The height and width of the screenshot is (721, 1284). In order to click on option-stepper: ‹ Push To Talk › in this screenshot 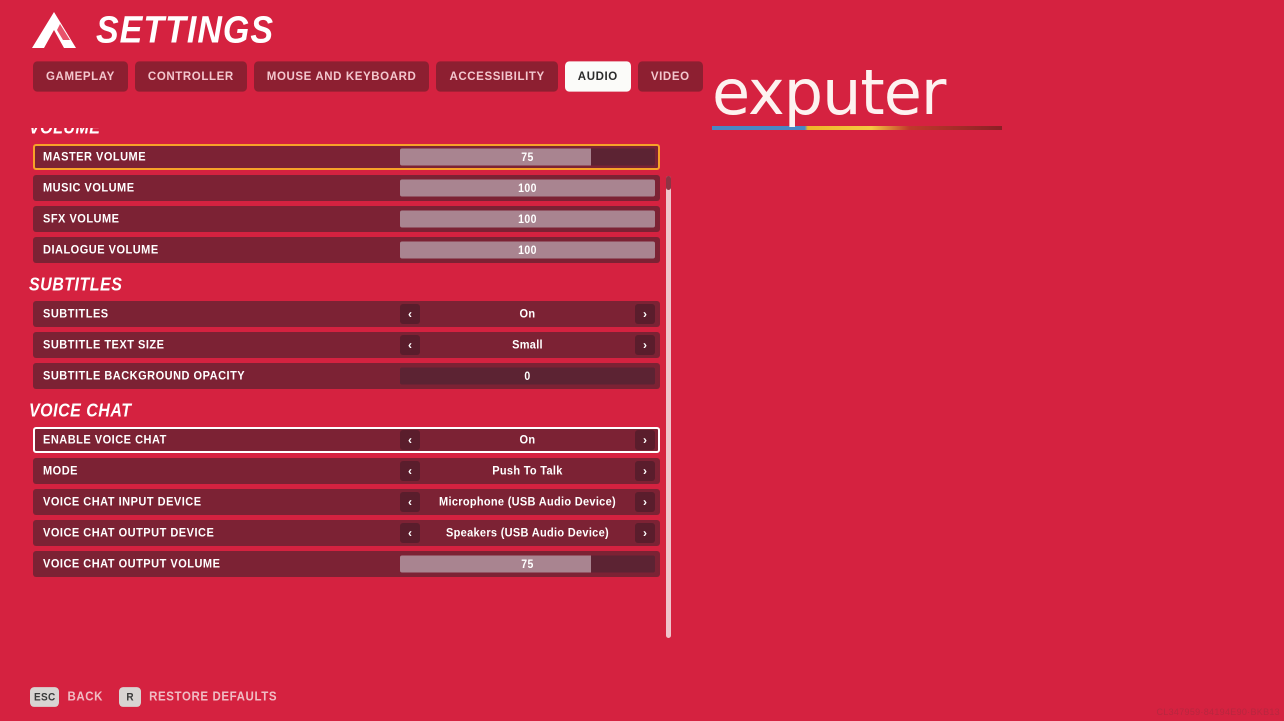, I will do `click(527, 471)`.